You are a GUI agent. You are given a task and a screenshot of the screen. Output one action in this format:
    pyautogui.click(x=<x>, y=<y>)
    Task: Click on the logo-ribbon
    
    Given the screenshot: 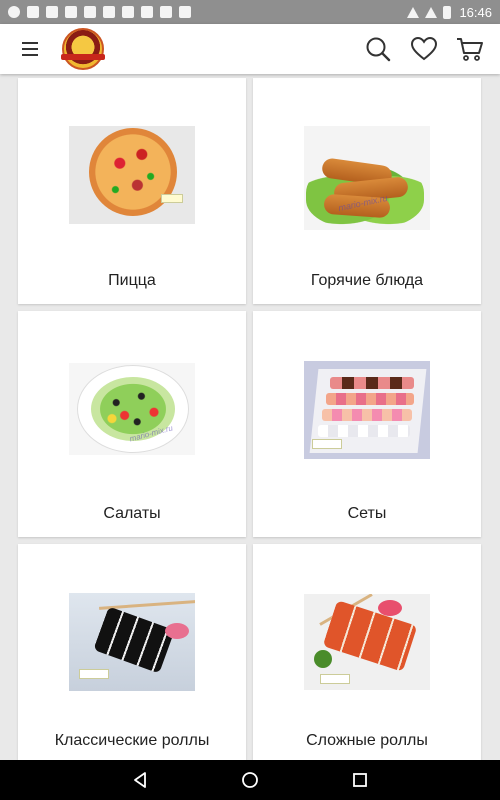 What is the action you would take?
    pyautogui.click(x=83, y=57)
    